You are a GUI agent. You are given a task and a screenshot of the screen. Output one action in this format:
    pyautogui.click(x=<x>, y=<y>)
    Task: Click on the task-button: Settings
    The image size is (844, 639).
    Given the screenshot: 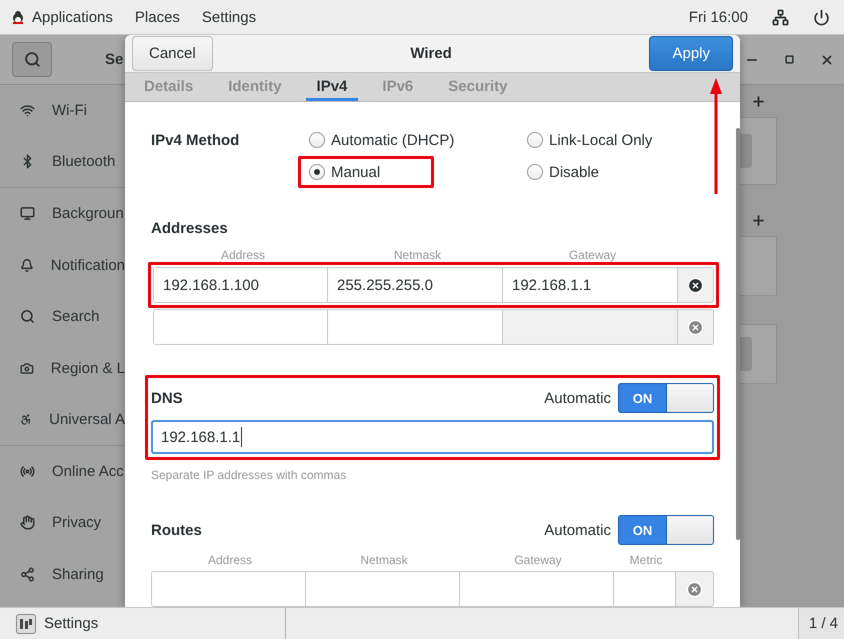 What is the action you would take?
    pyautogui.click(x=143, y=623)
    